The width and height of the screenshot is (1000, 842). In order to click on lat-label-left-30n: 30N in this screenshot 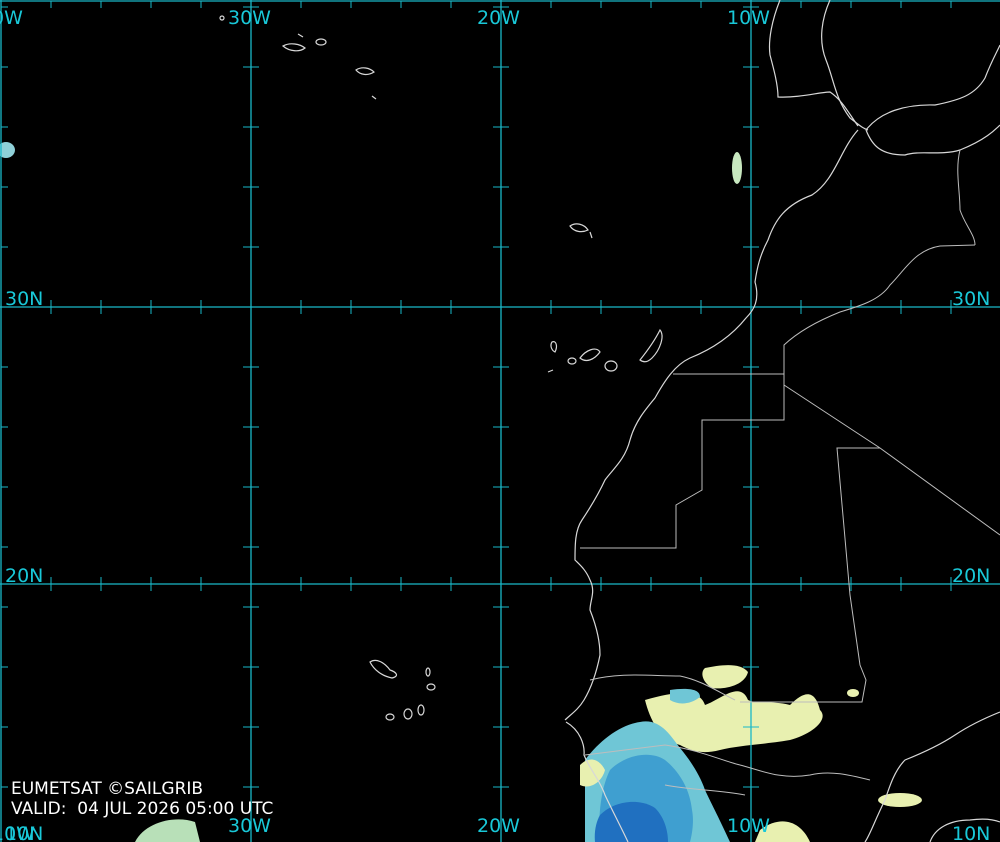, I will do `click(24, 299)`.